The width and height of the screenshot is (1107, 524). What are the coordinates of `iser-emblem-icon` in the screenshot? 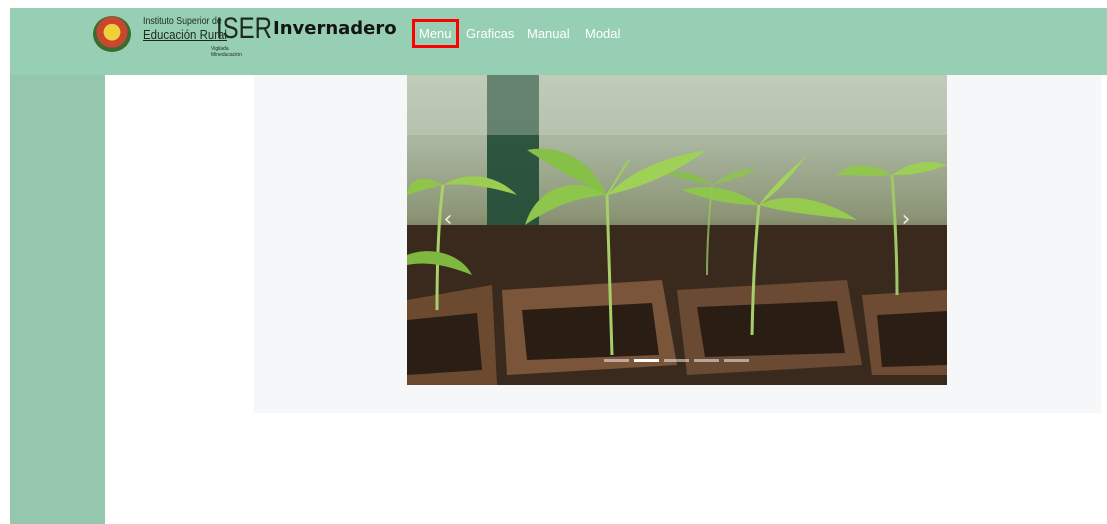 It's located at (112, 34).